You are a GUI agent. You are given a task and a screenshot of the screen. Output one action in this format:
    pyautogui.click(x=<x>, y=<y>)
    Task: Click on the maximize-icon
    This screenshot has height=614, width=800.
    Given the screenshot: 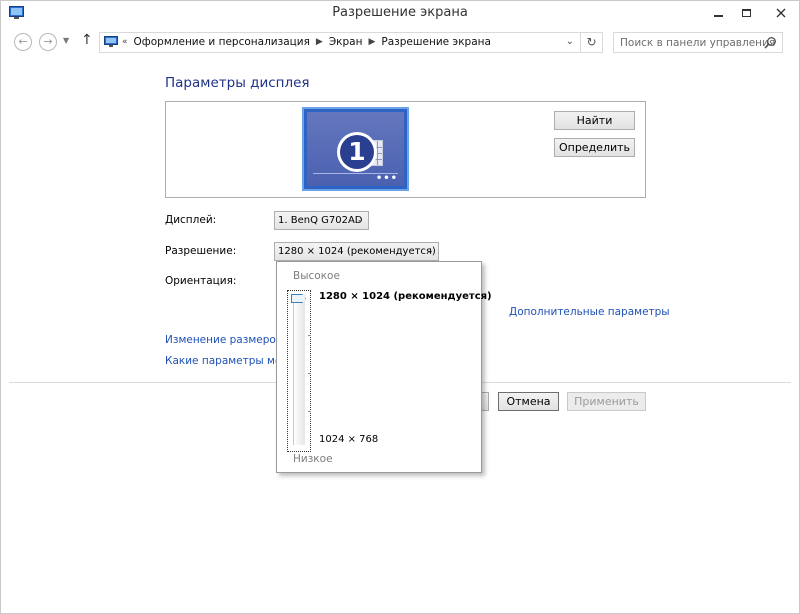 What is the action you would take?
    pyautogui.click(x=746, y=13)
    